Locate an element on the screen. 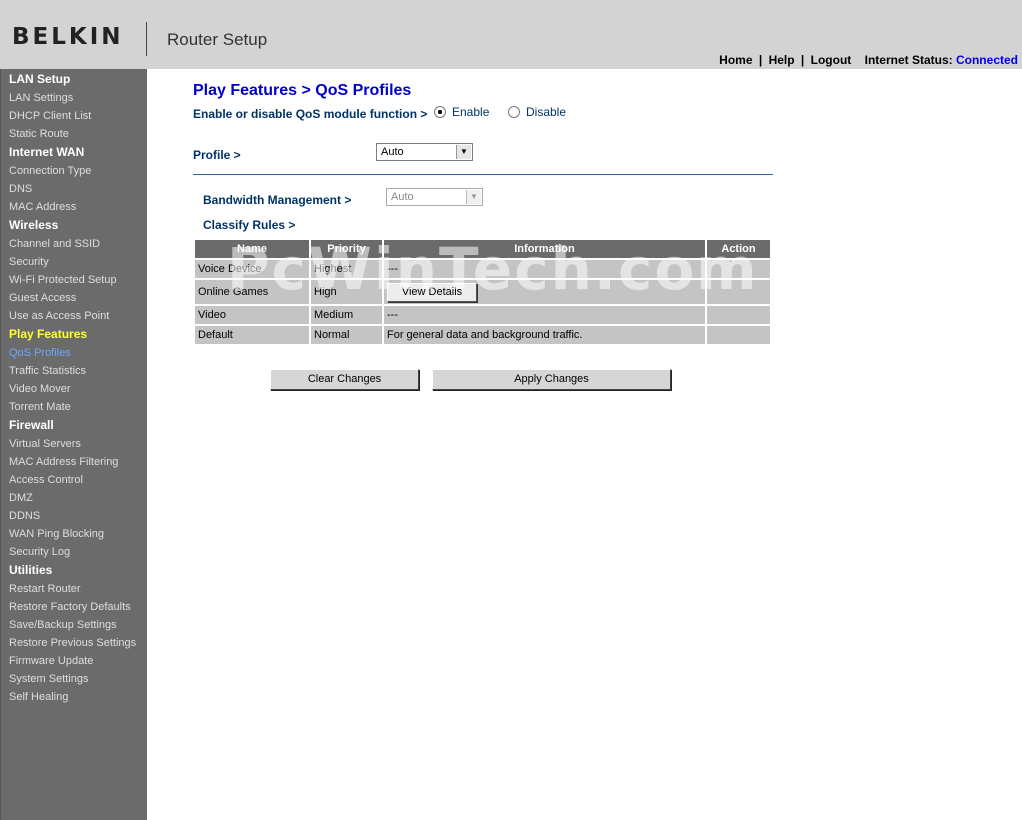 Image resolution: width=1022 pixels, height=820 pixels. sidebar-item-channel-ssid: Channel and SSID is located at coordinates (74, 244).